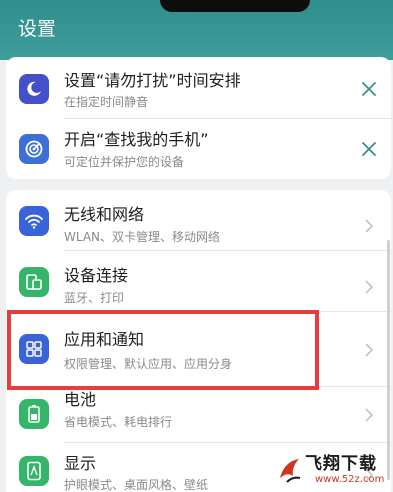  What do you see at coordinates (96, 275) in the screenshot?
I see `settings-item-label: 设备连接` at bounding box center [96, 275].